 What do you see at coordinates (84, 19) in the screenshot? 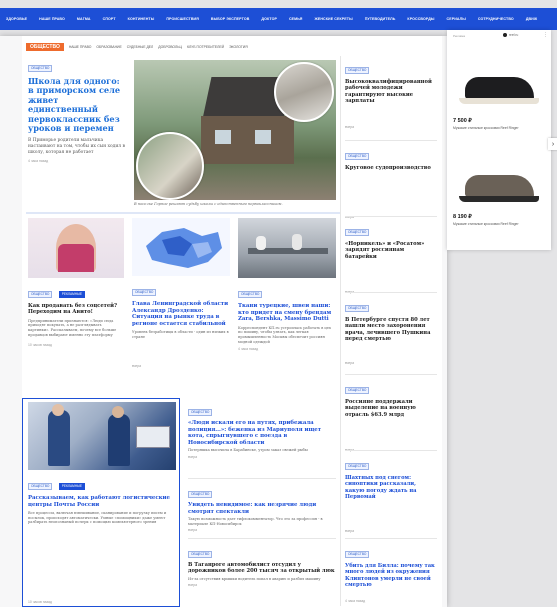
I see `nav-item-magma: МАГМА` at bounding box center [84, 19].